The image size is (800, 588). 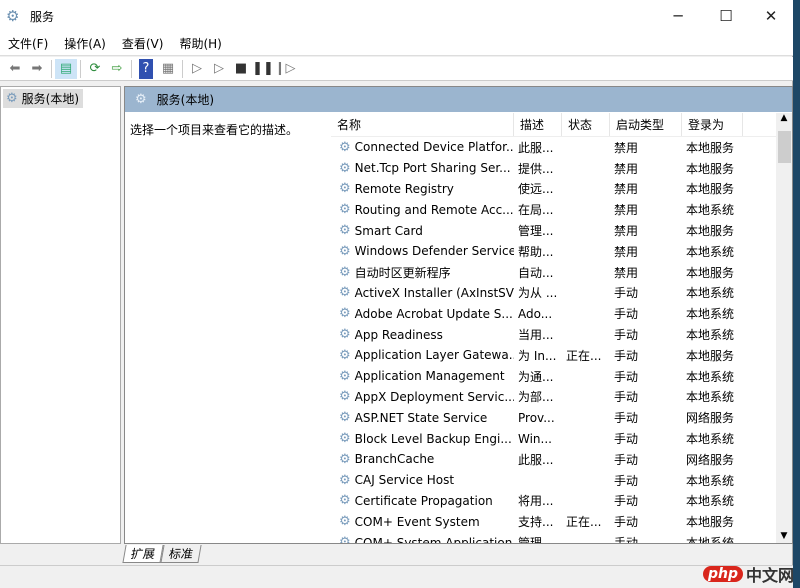 What do you see at coordinates (429, 376) in the screenshot?
I see `service-name-text: Application Management` at bounding box center [429, 376].